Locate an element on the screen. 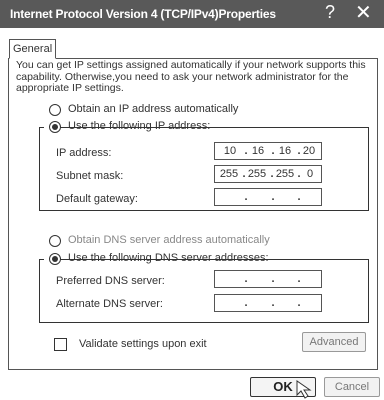 The height and width of the screenshot is (400, 384). ip-address-label: IP address: is located at coordinates (84, 153).